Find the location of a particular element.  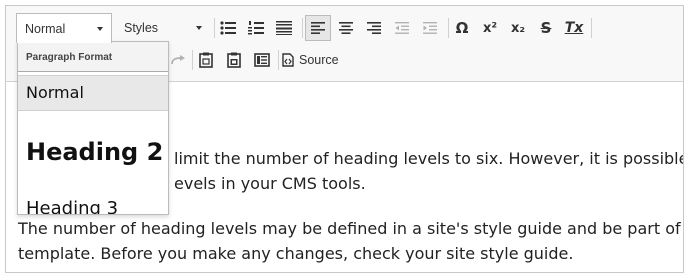

horizontal-rule-icon is located at coordinates (284, 28).